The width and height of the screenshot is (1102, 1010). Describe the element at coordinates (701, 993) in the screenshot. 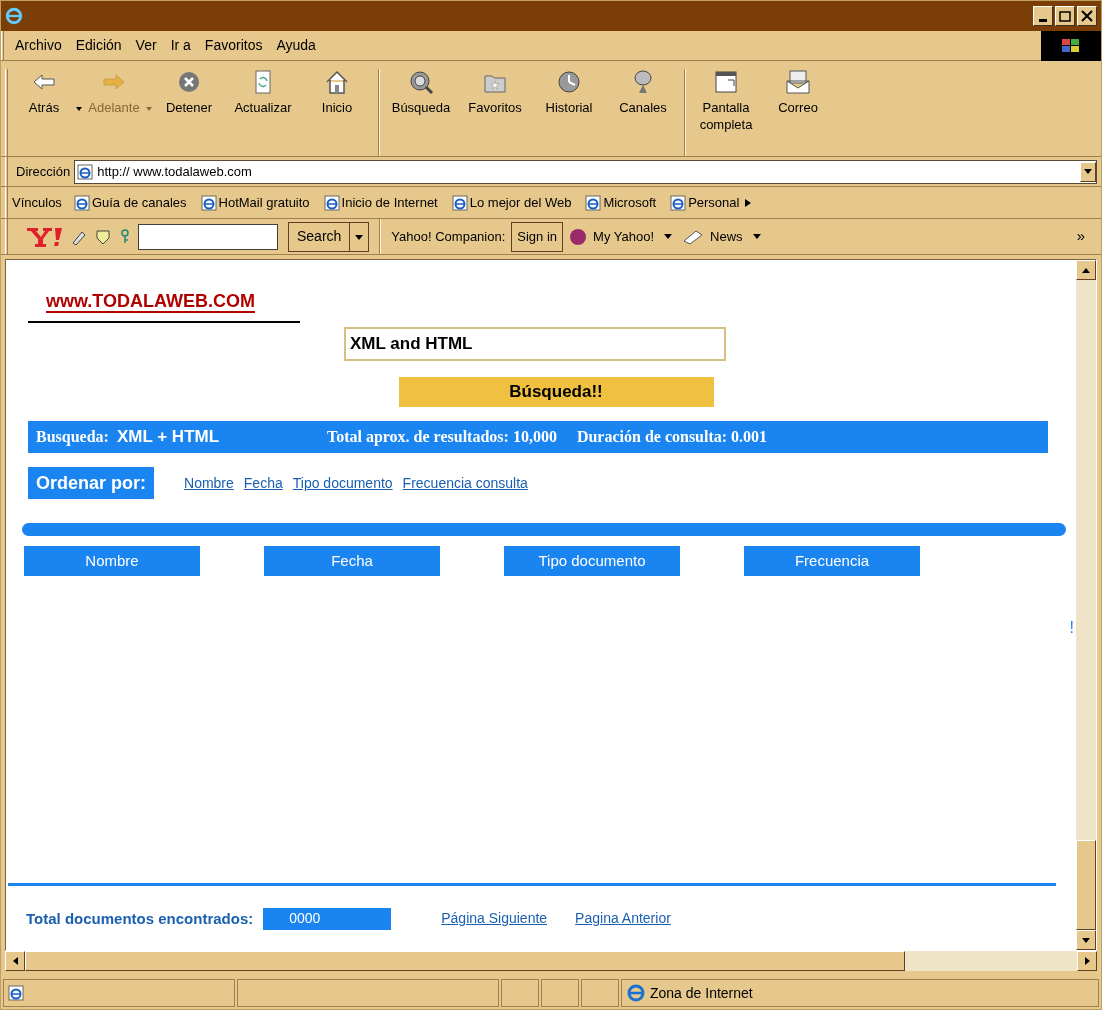

I see `security-zone: Zona de Internet` at that location.